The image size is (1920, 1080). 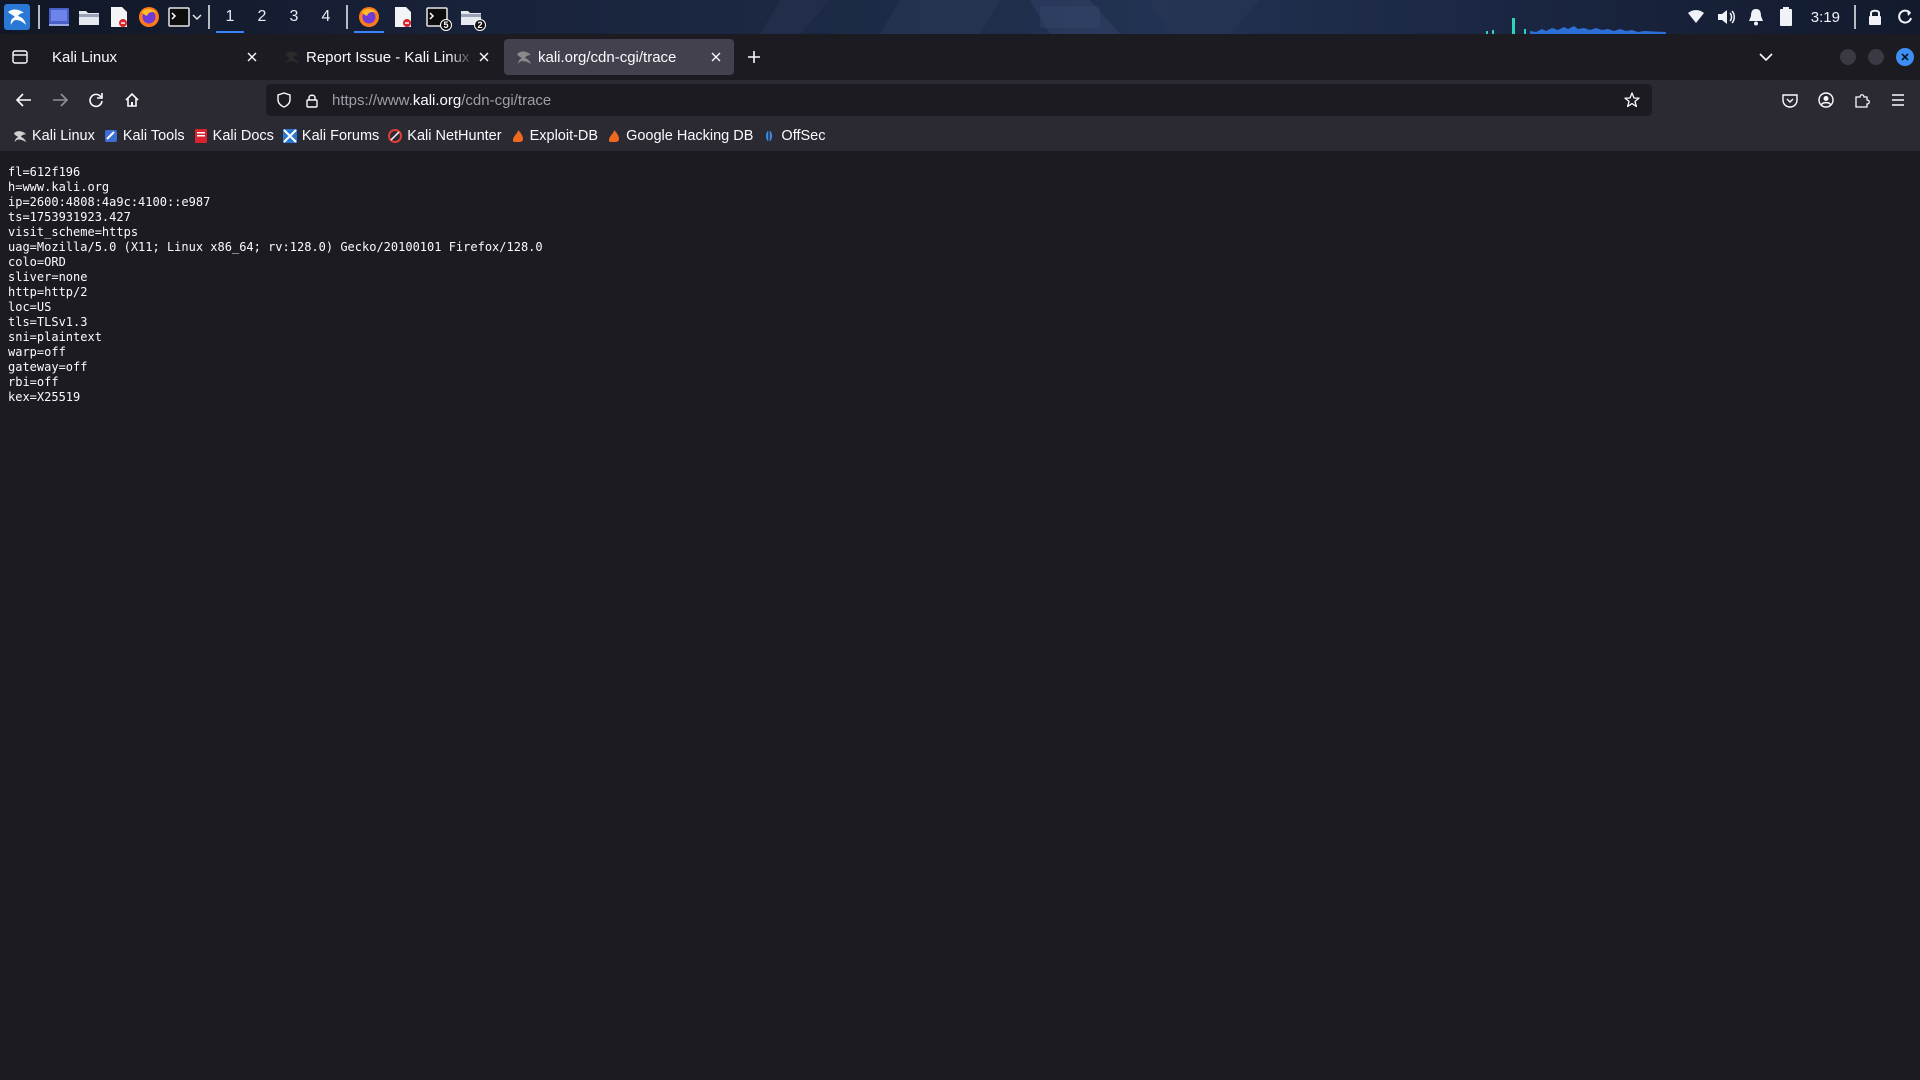 I want to click on close-icon, so click(x=252, y=57).